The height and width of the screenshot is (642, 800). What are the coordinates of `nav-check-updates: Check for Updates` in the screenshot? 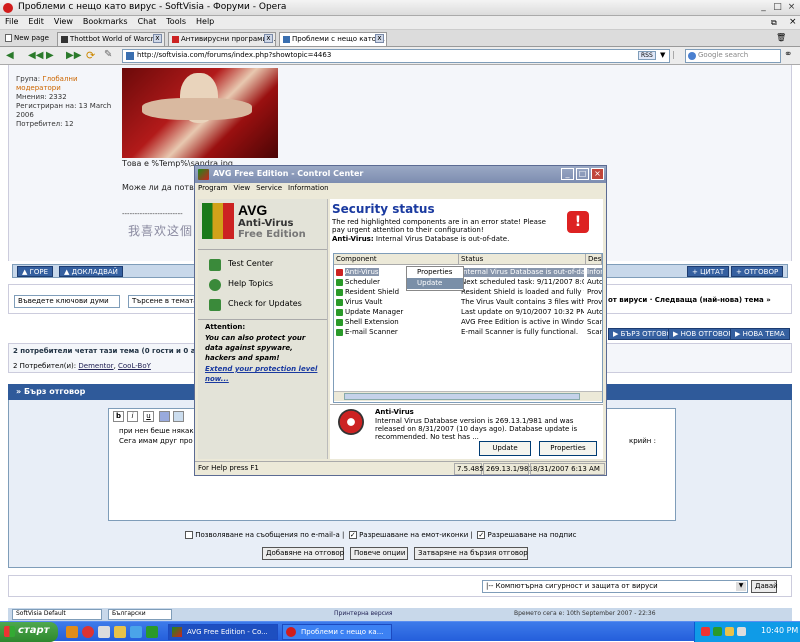 It's located at (263, 305).